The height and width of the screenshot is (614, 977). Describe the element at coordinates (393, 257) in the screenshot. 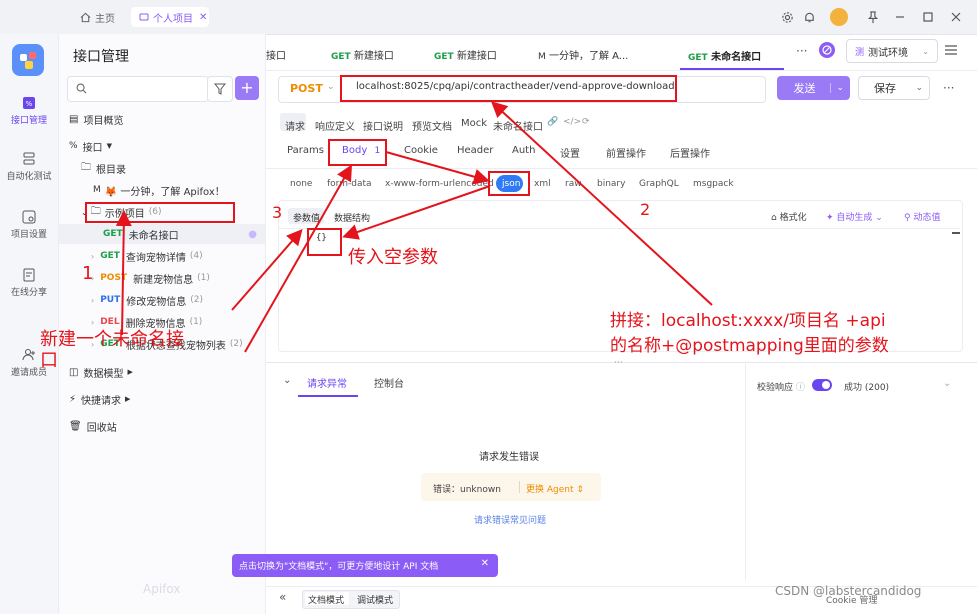

I see `annotation-text-empty-param: 传入空参数` at that location.